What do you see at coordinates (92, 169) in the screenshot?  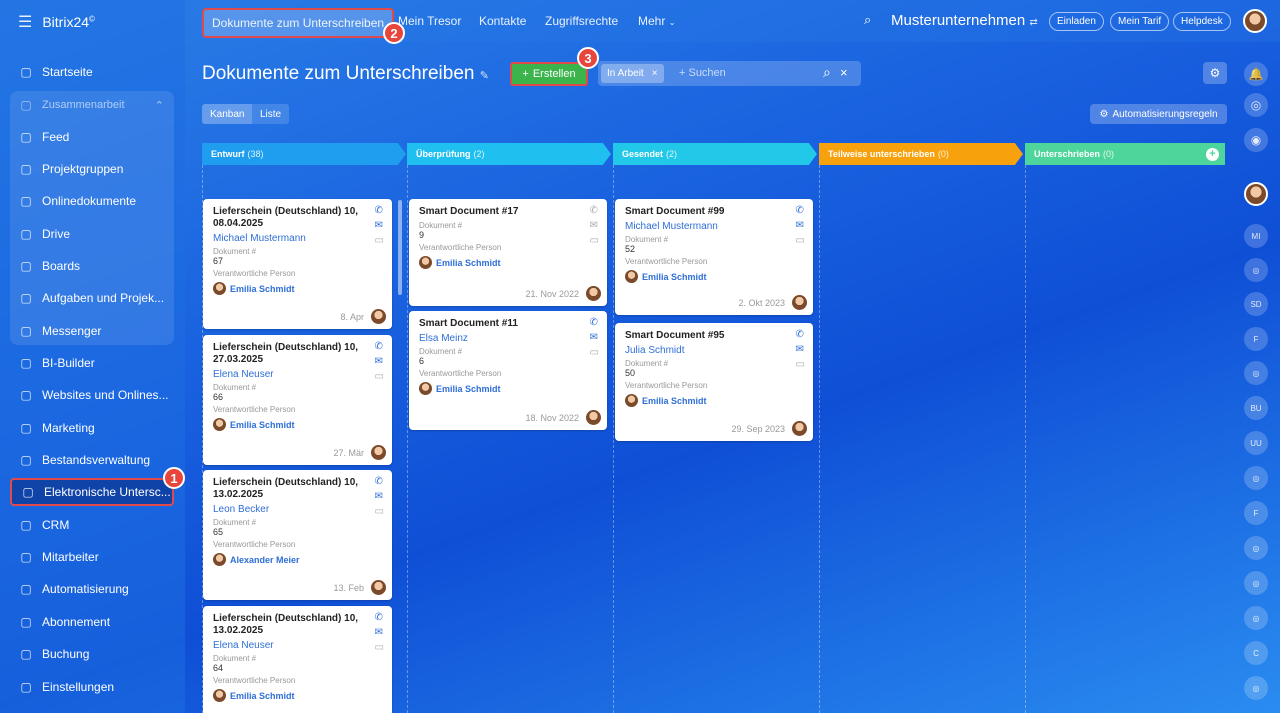 I see `sidebar-item-3: ▢ Projektgruppen` at bounding box center [92, 169].